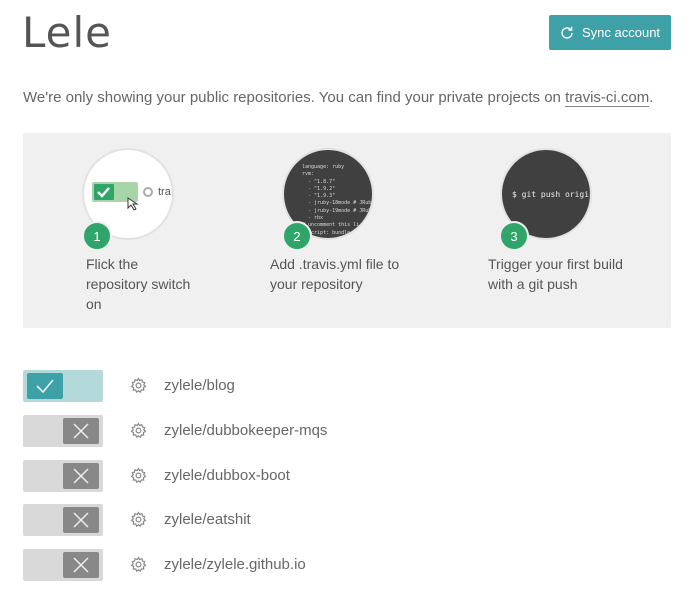 Image resolution: width=691 pixels, height=601 pixels. Describe the element at coordinates (343, 565) in the screenshot. I see `repo-row: zylele/zylele.github.io` at that location.